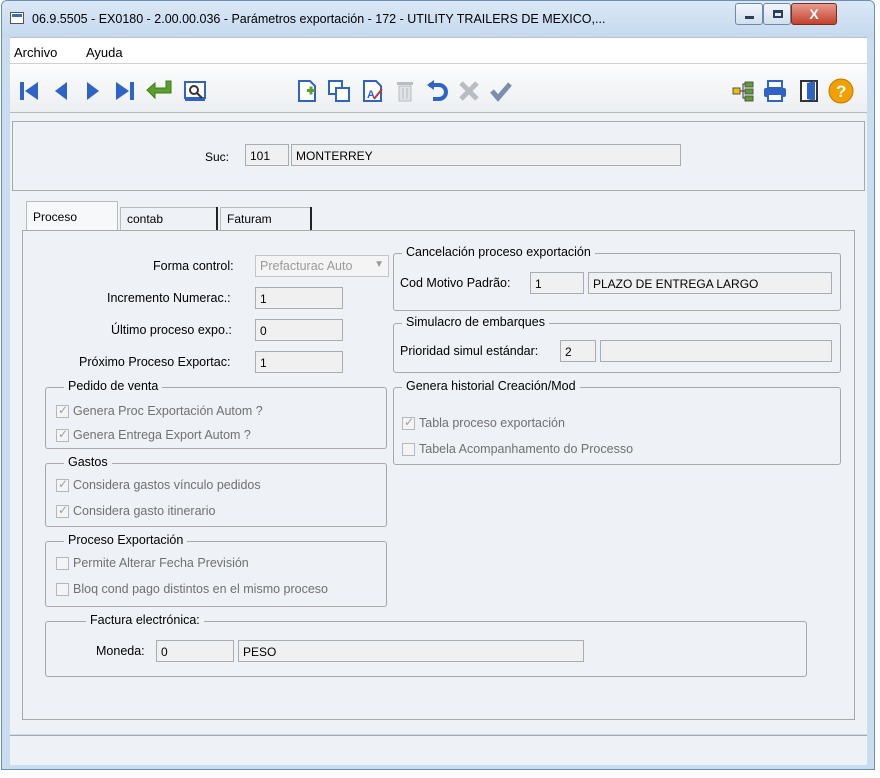  Describe the element at coordinates (306, 266) in the screenshot. I see `forma-control-value: Prefacturac Auto` at that location.